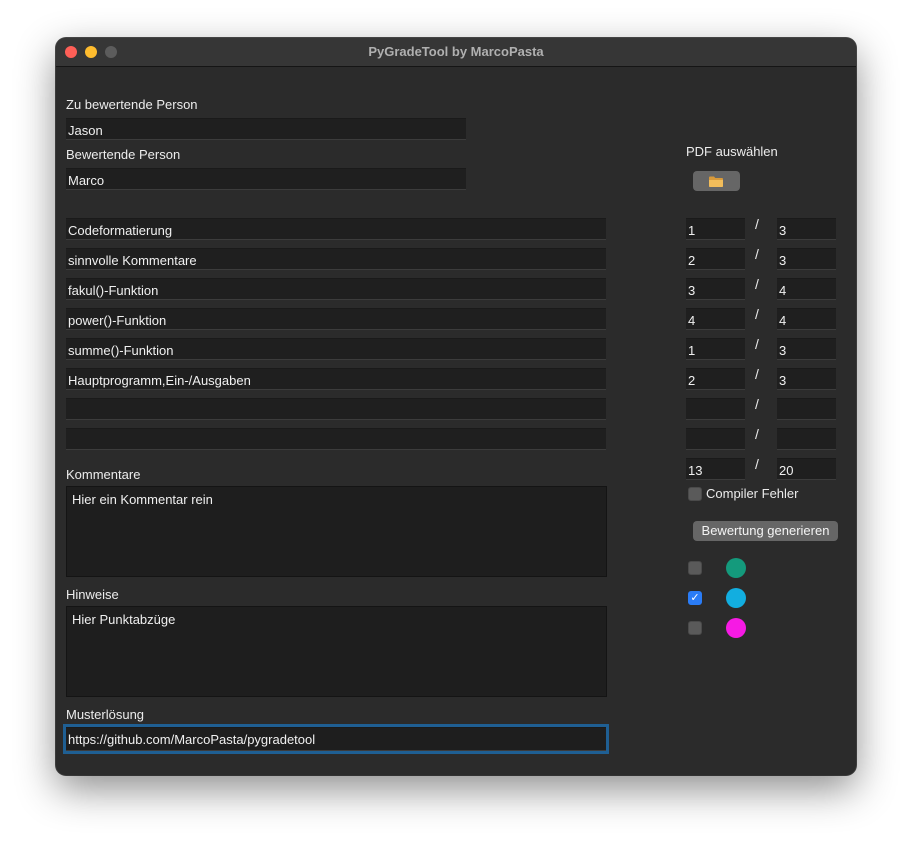 Image resolution: width=912 pixels, height=850 pixels. Describe the element at coordinates (336, 349) in the screenshot. I see `criterion-field-5: summe()-Funktion` at that location.